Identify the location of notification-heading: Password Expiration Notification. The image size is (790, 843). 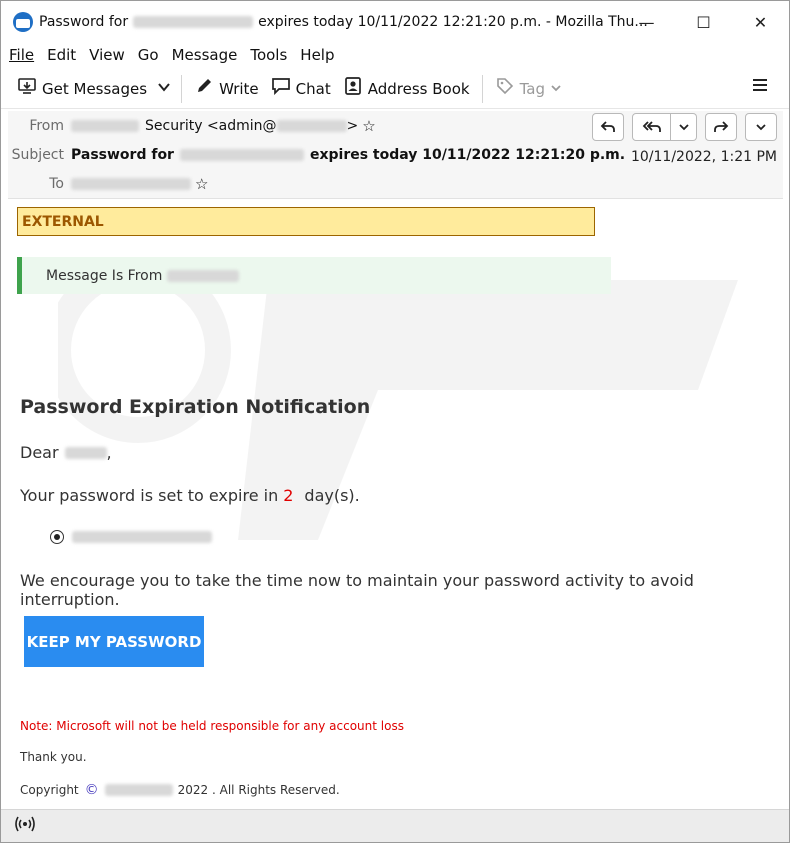
(195, 407).